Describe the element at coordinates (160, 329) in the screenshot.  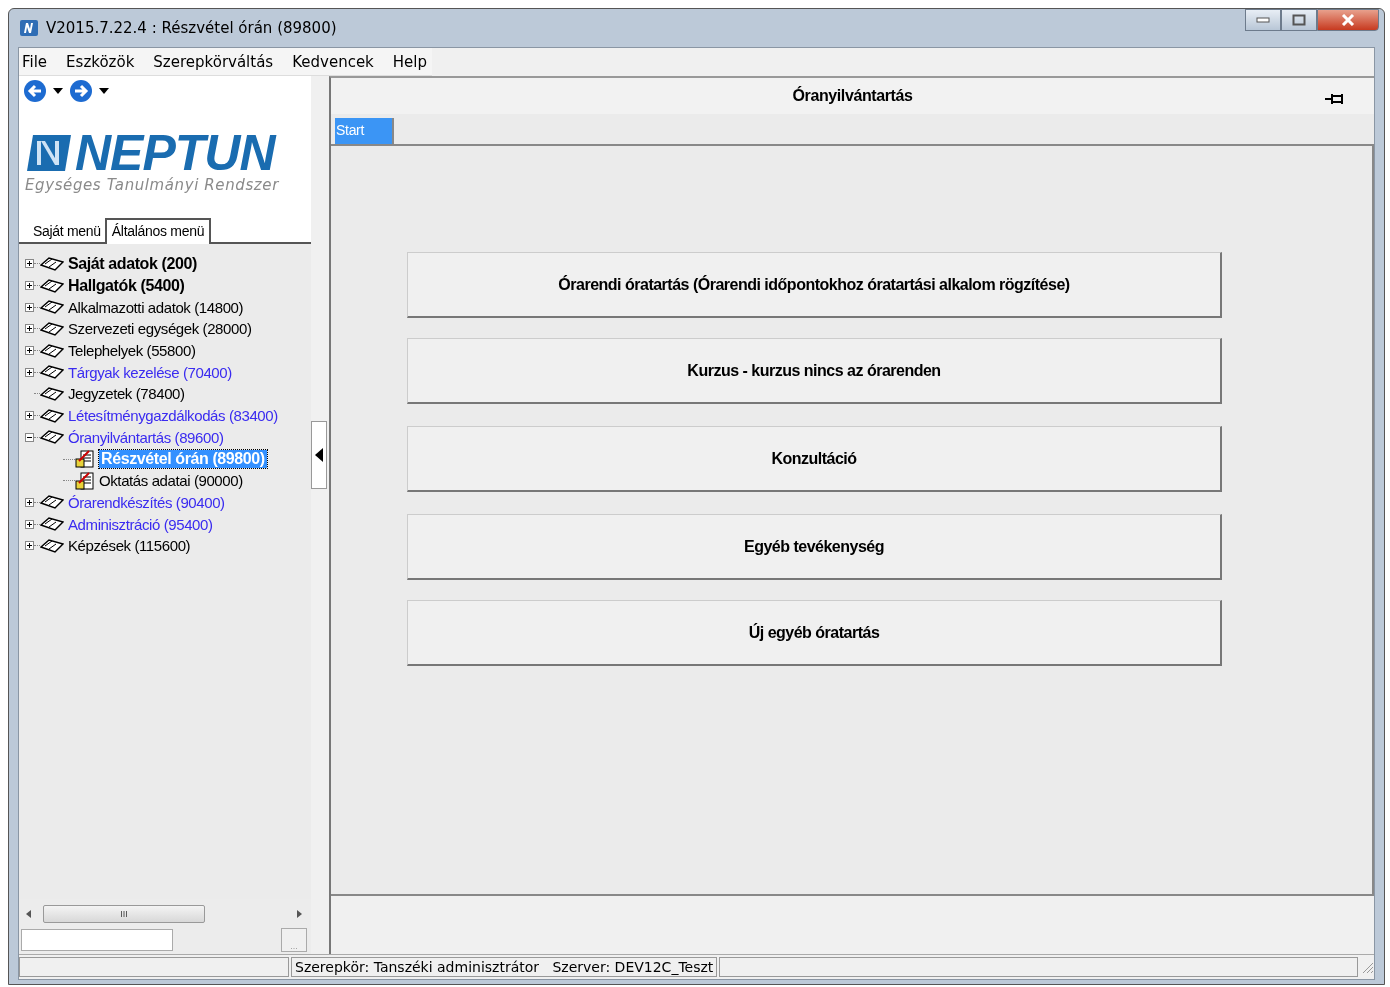
I see `tree-item: Szervezeti egységek (28000)` at that location.